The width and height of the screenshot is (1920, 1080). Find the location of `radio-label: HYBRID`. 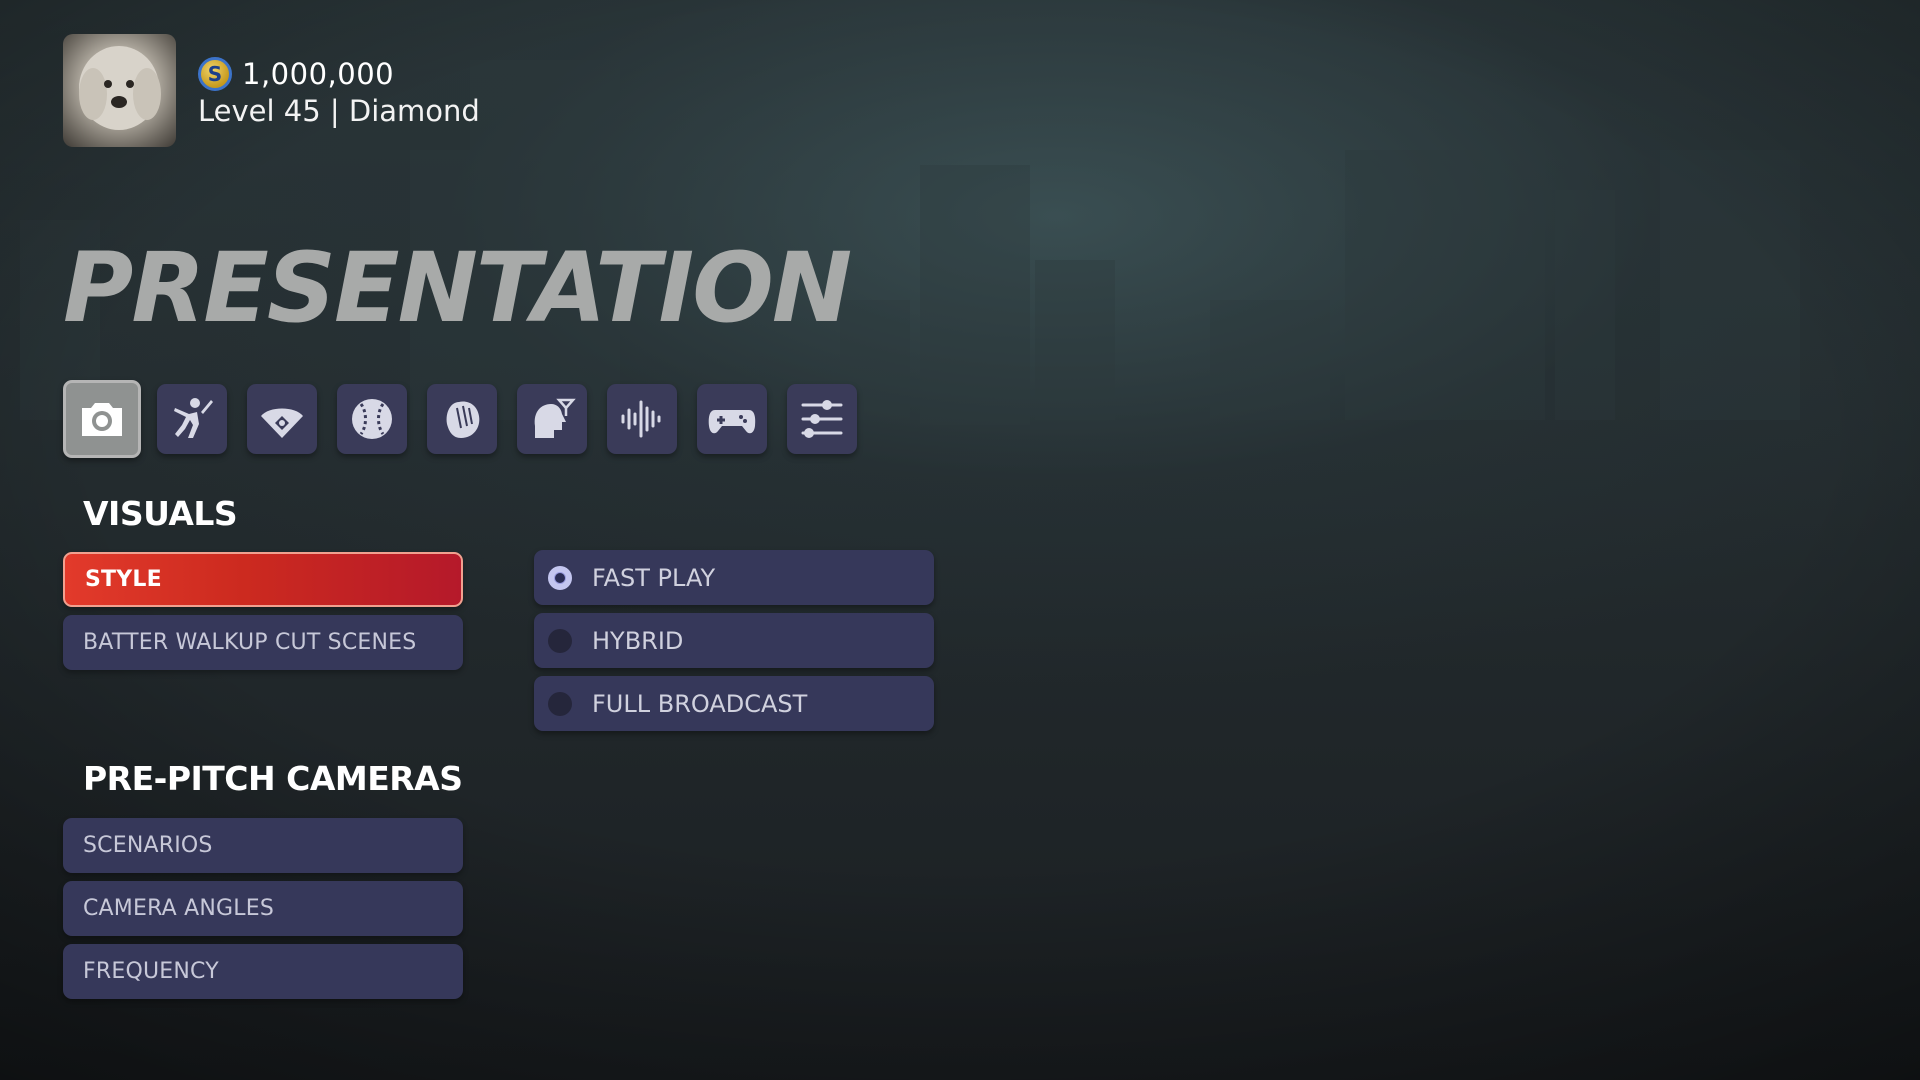

radio-label: HYBRID is located at coordinates (638, 640).